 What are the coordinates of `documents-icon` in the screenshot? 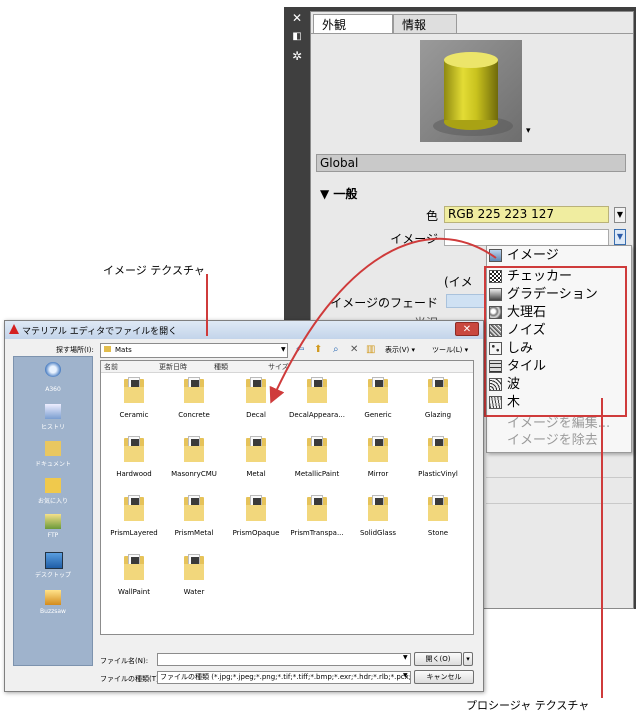 It's located at (53, 448).